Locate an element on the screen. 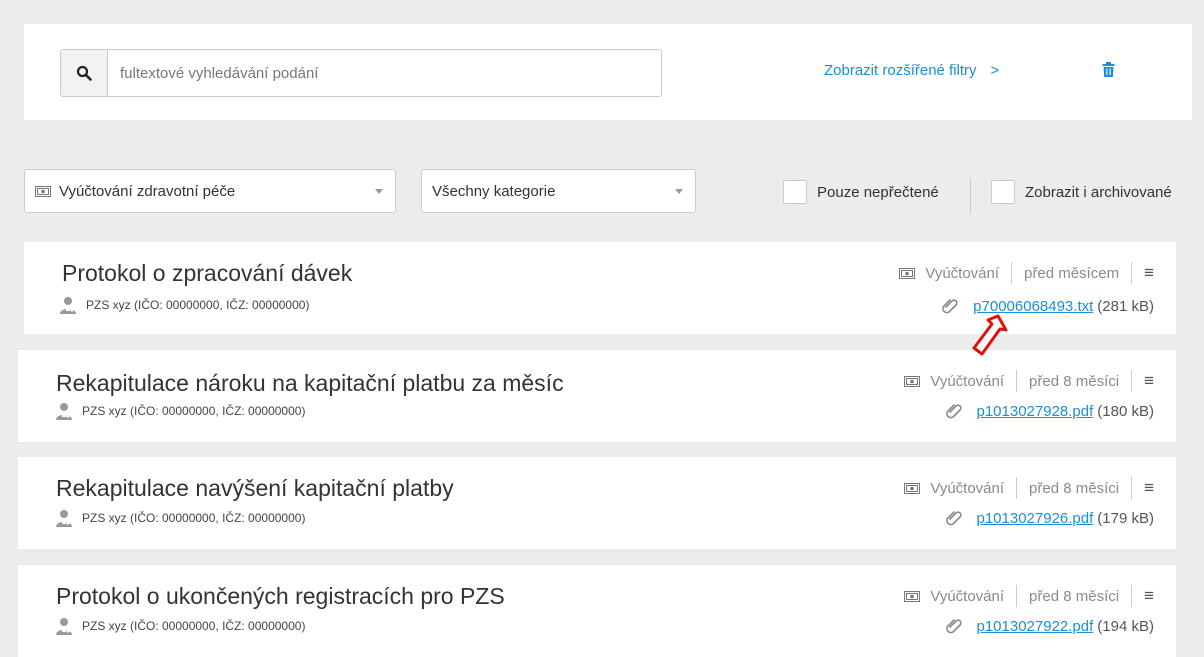 The image size is (1204, 657). attachment-size: (179 kB) is located at coordinates (1125, 518).